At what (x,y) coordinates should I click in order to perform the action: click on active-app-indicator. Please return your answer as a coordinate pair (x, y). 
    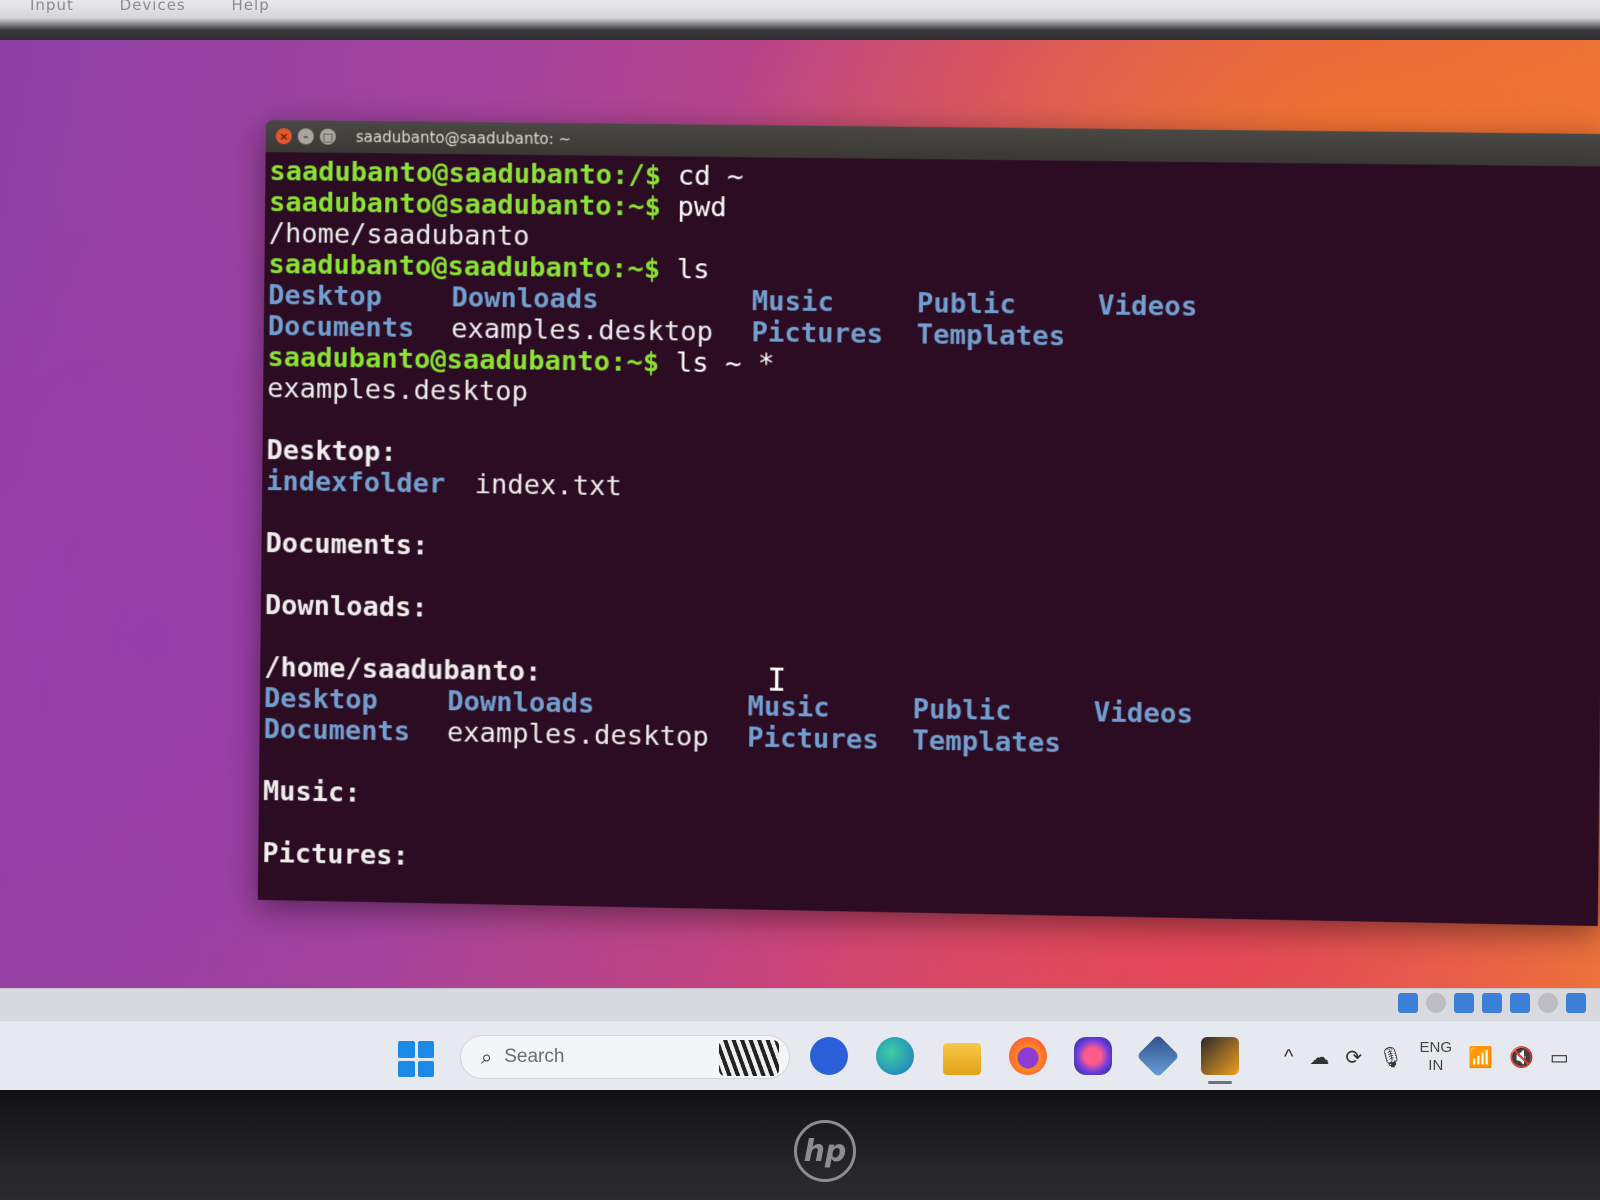
    Looking at the image, I should click on (1220, 1082).